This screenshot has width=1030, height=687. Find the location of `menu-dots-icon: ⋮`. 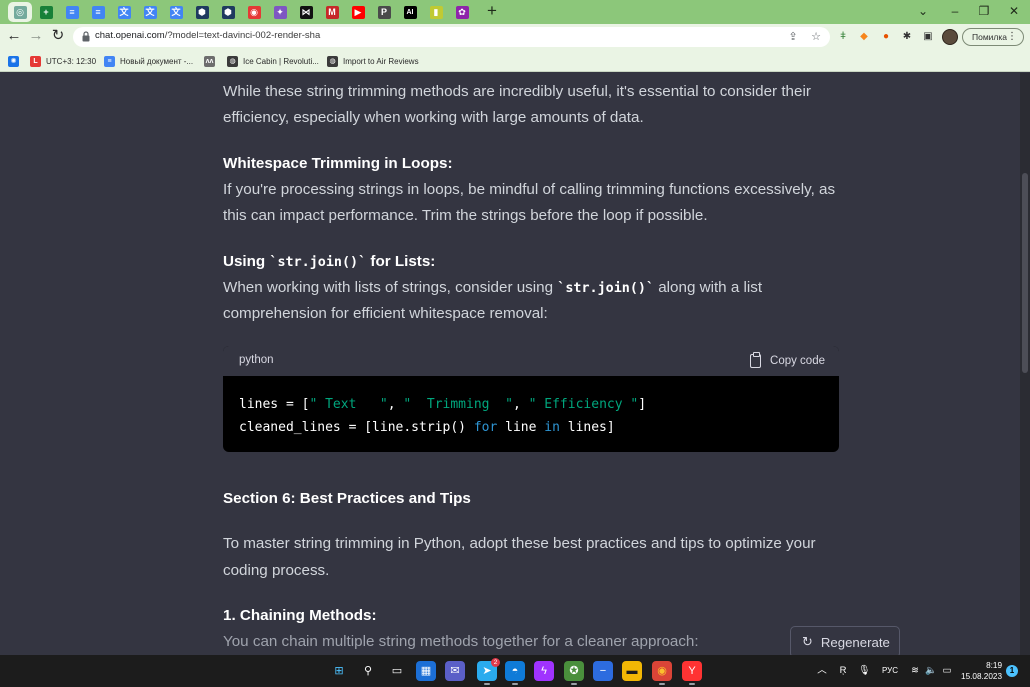

menu-dots-icon: ⋮ is located at coordinates (1012, 37).